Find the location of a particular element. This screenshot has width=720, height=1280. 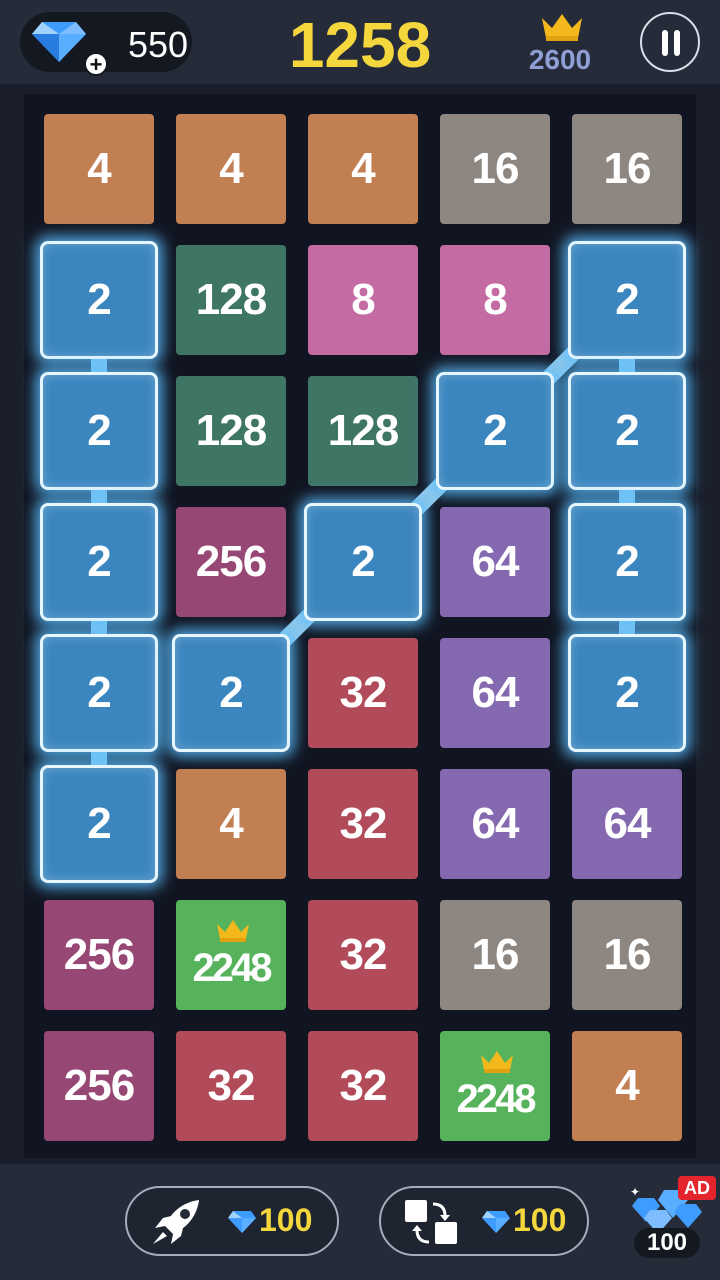

tile-value: 8 is located at coordinates (495, 299).